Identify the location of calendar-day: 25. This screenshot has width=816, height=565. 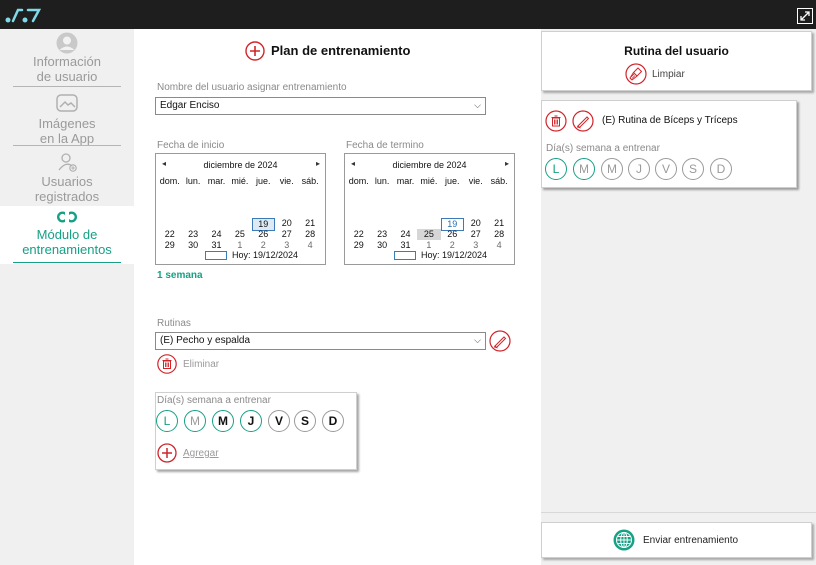
(239, 234).